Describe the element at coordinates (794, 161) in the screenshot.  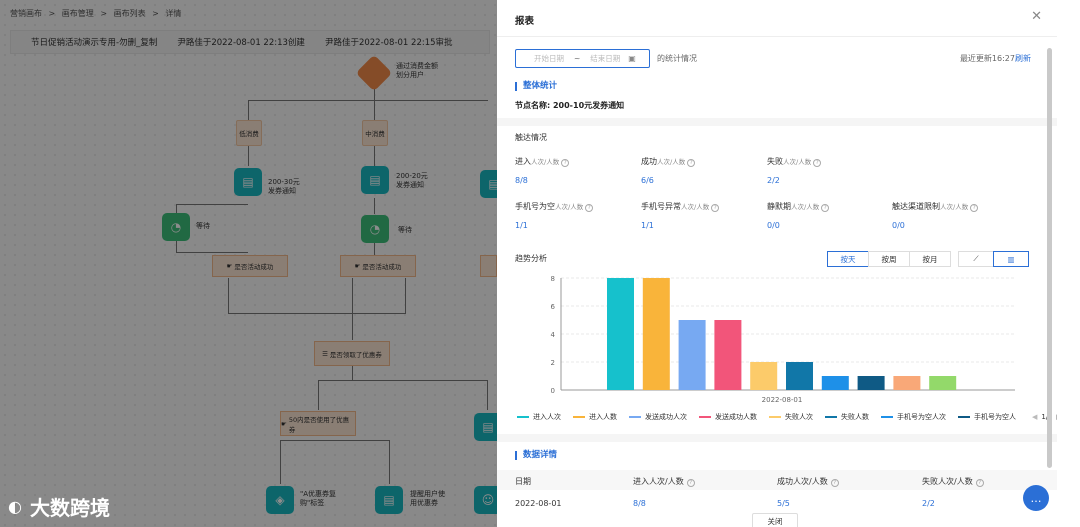
I see `metric-label: 失败人次/人数?` at that location.